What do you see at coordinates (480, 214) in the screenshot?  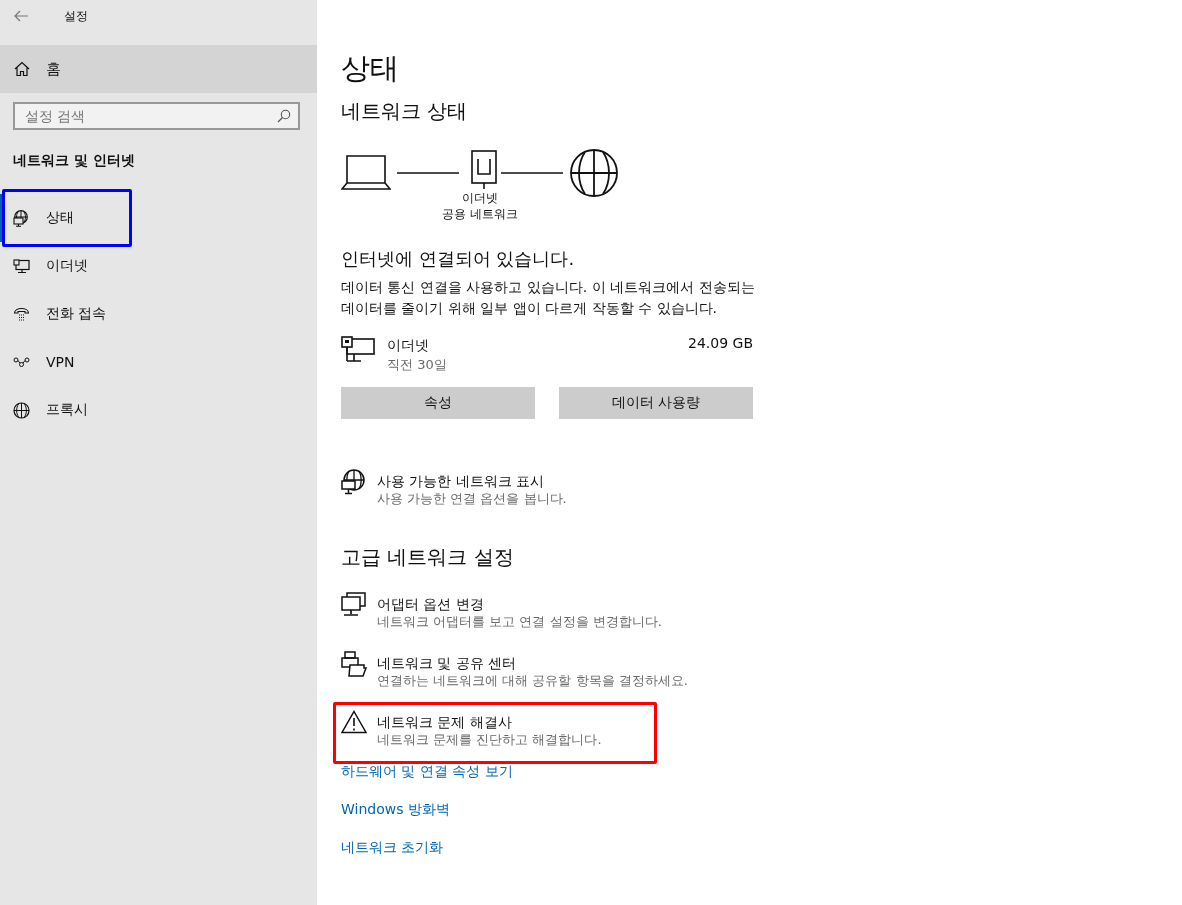 I see `network-type-label: 공용 네트워크` at bounding box center [480, 214].